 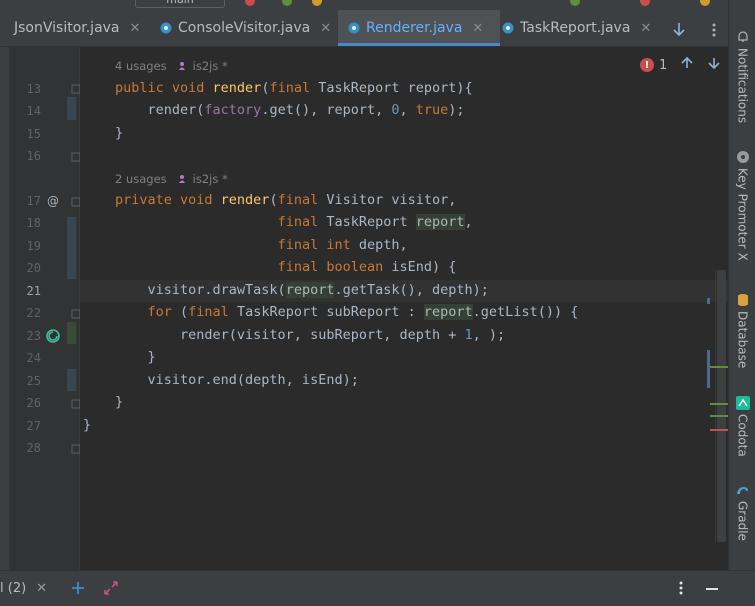 What do you see at coordinates (582, 28) in the screenshot?
I see `tab-taskreport: TaskReport.java ✕` at bounding box center [582, 28].